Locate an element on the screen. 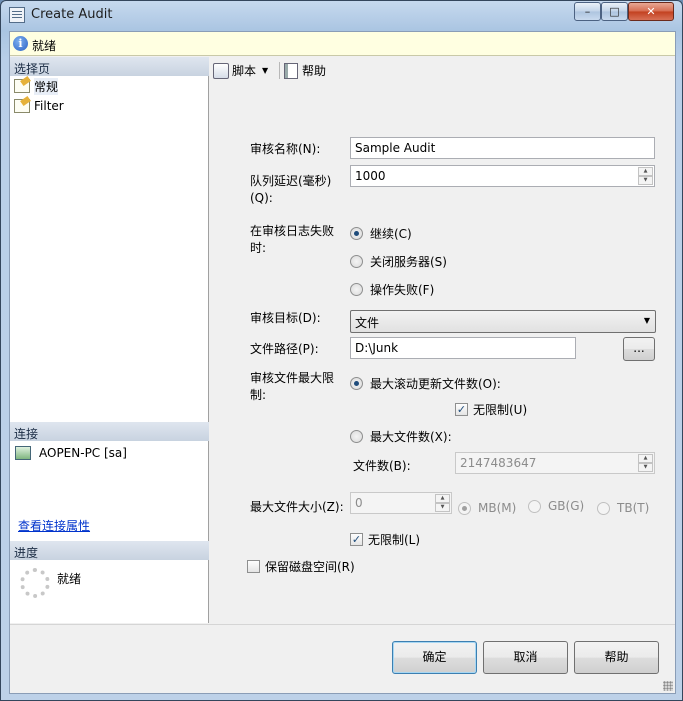  max-file-size-stepper: 0 ▲ ▼ is located at coordinates (401, 503).